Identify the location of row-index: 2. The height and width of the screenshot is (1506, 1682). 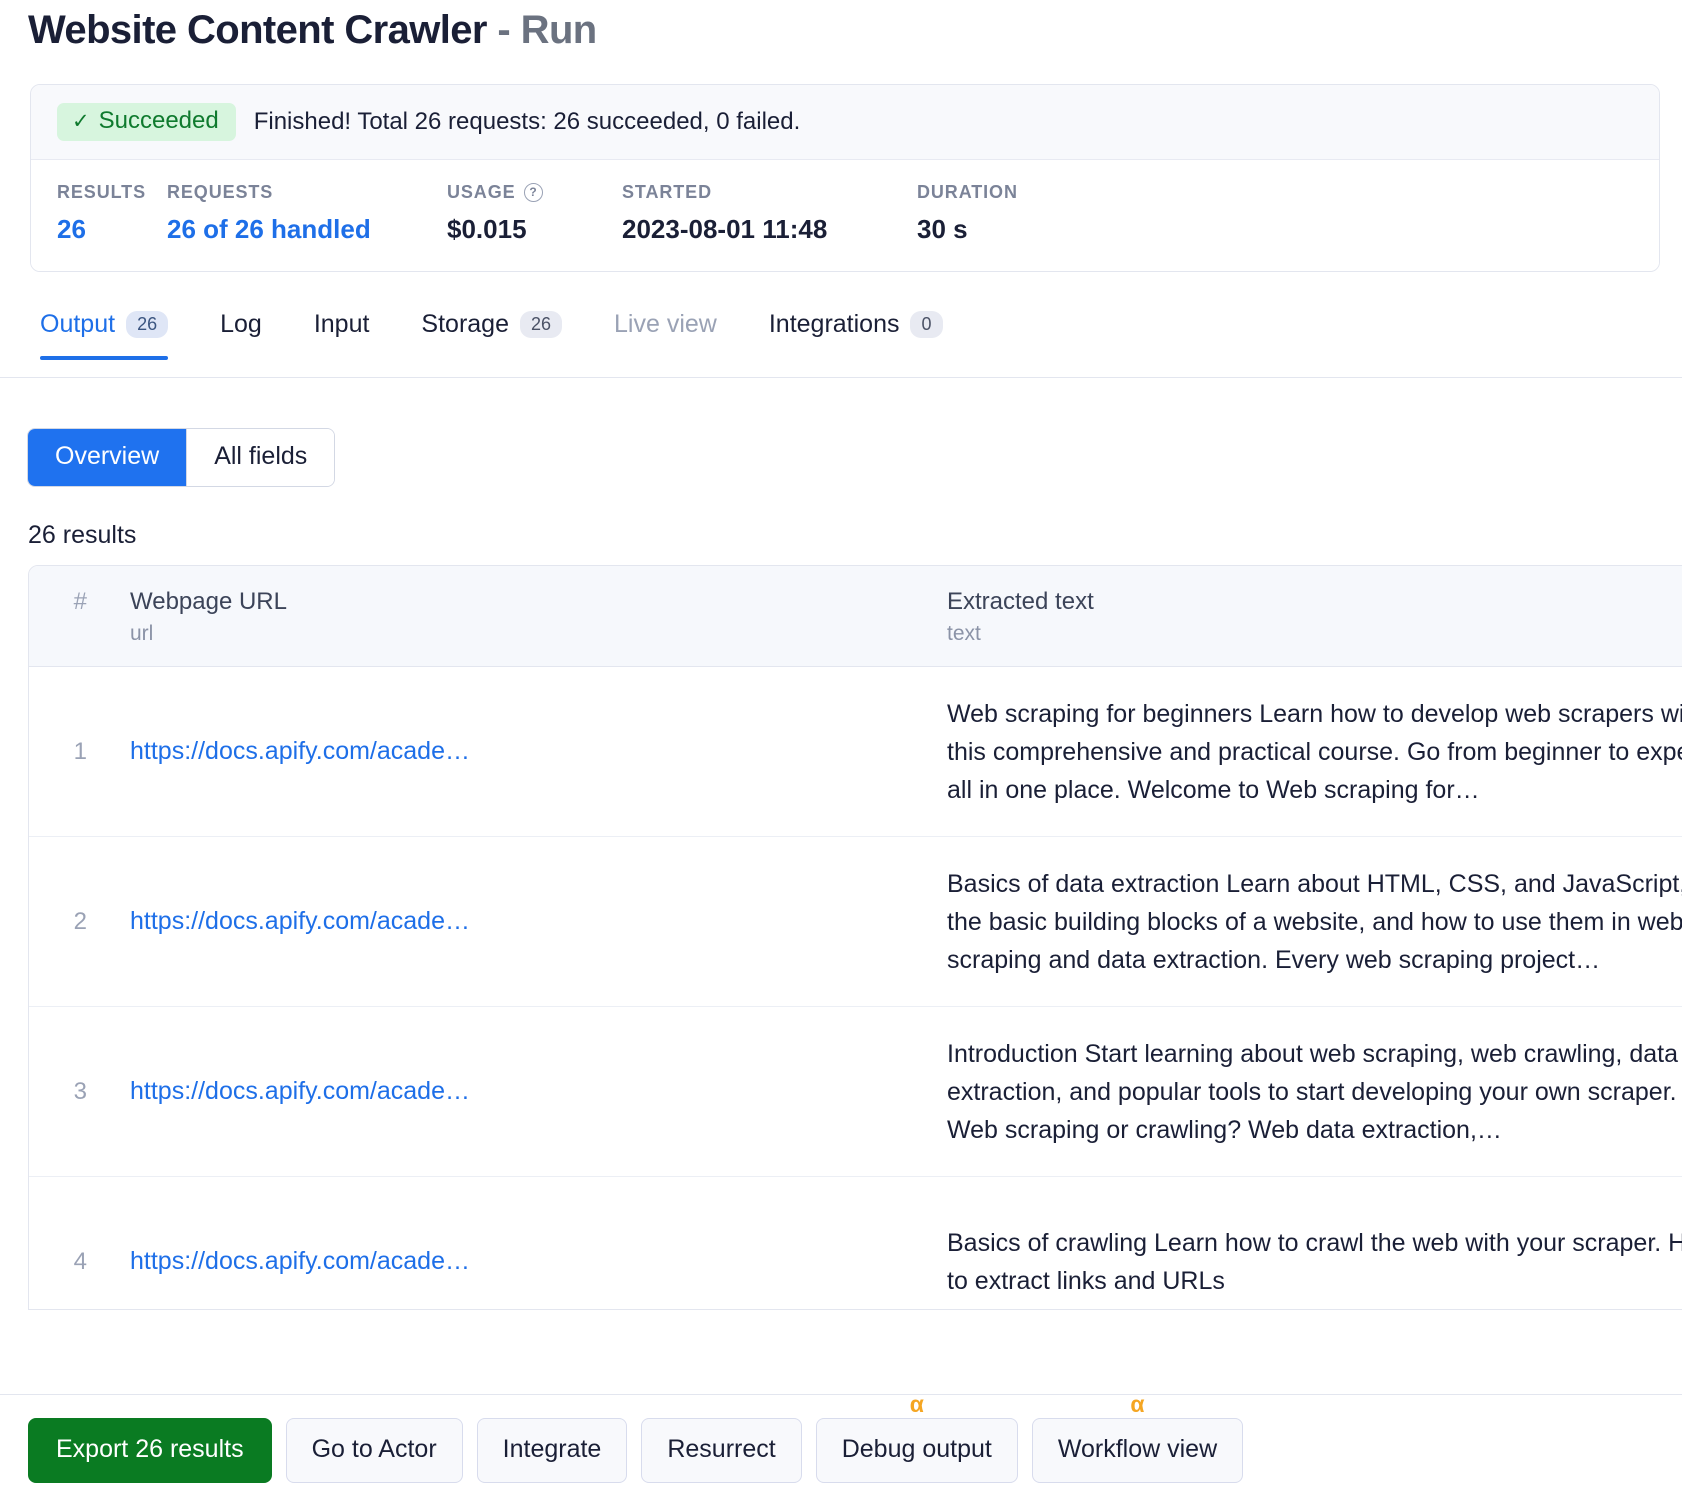
(80, 921).